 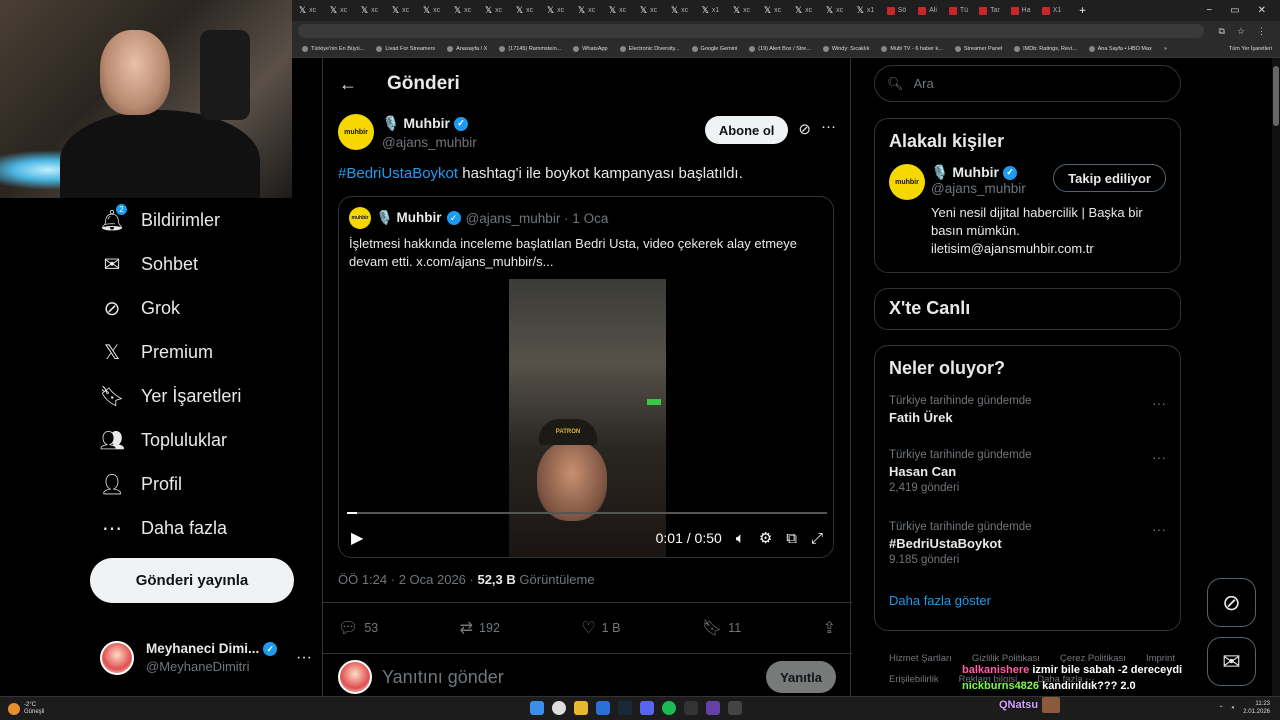 What do you see at coordinates (1261, 31) in the screenshot?
I see `menu-dots-icon: ⋮` at bounding box center [1261, 31].